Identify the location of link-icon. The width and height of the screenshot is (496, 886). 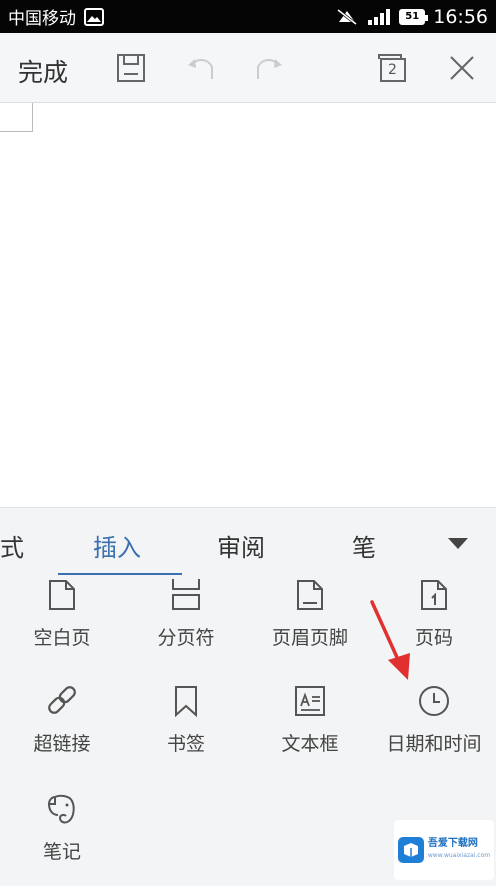
(62, 699).